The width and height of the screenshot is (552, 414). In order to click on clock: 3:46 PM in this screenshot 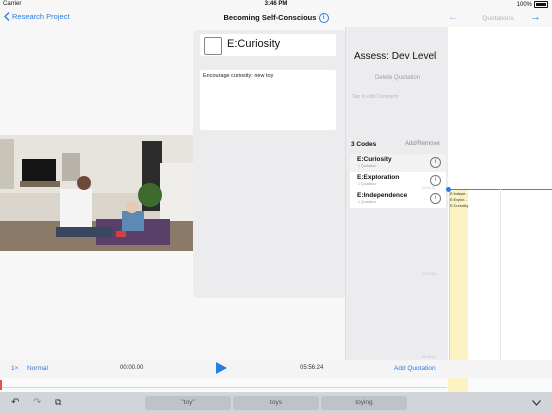, I will do `click(276, 4)`.